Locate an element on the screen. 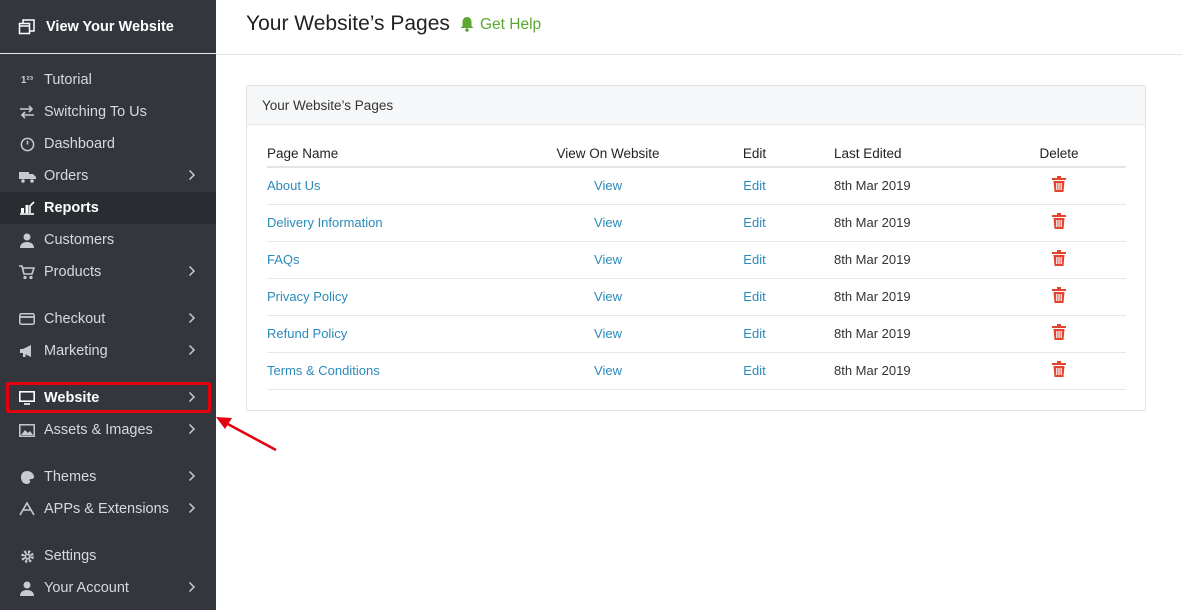 Image resolution: width=1182 pixels, height=610 pixels. annotation-arrow is located at coordinates (246, 434).